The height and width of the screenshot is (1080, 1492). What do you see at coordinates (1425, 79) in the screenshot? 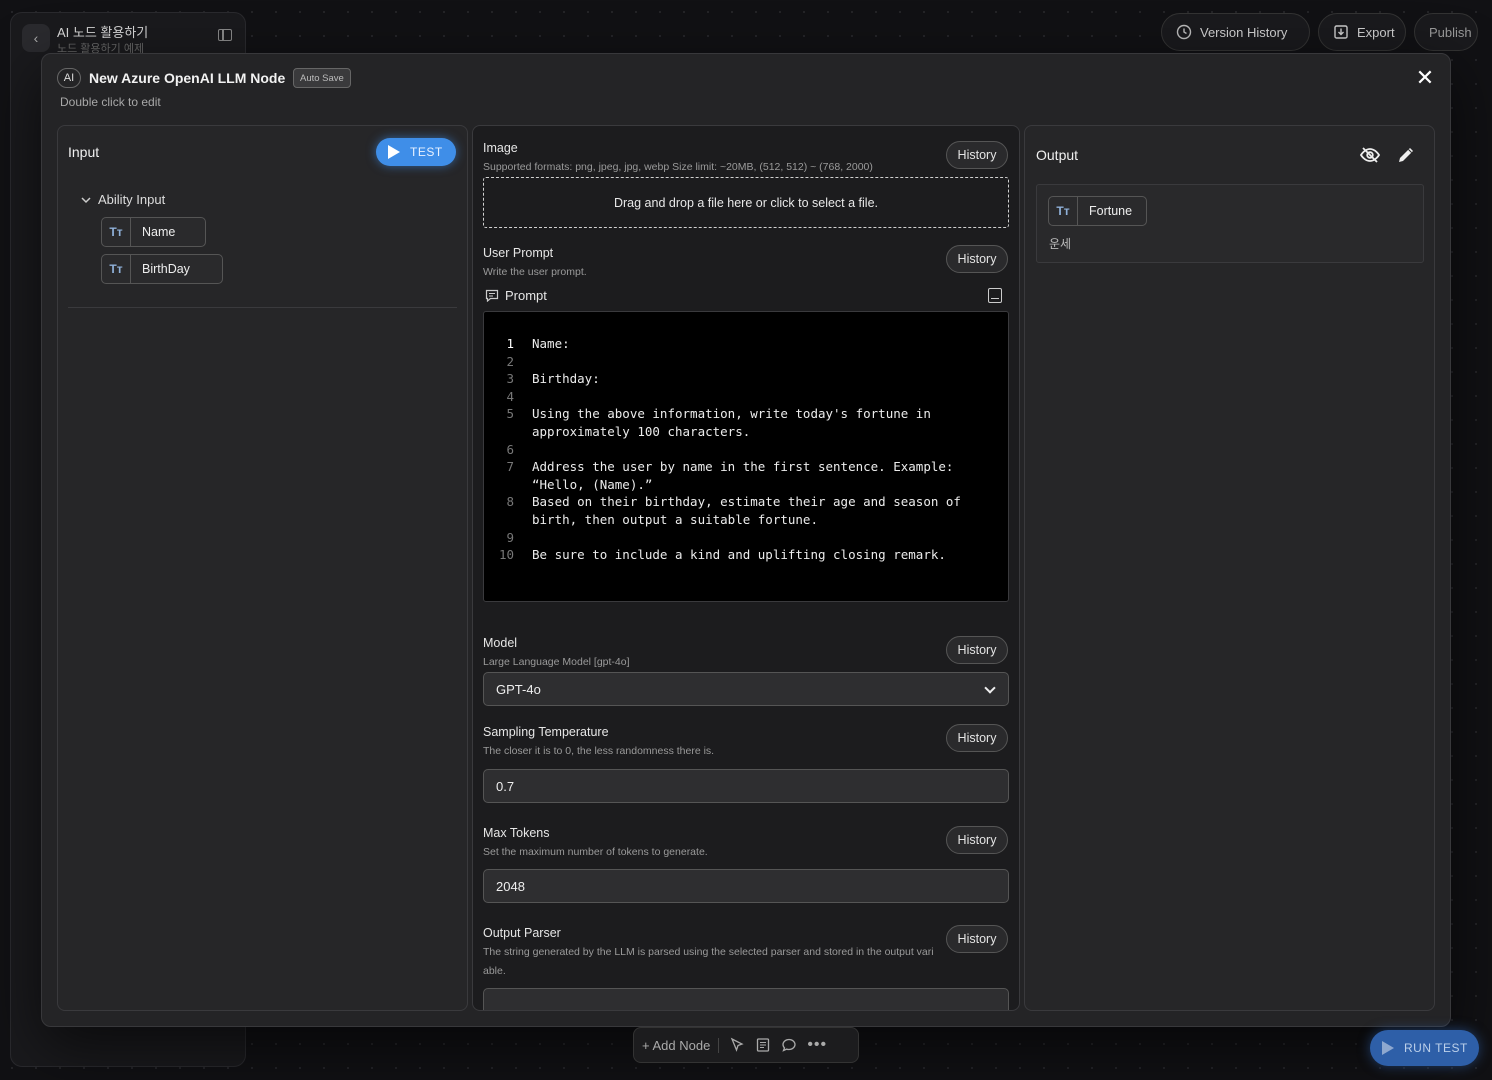
I see `close-icon: ✕` at bounding box center [1425, 79].